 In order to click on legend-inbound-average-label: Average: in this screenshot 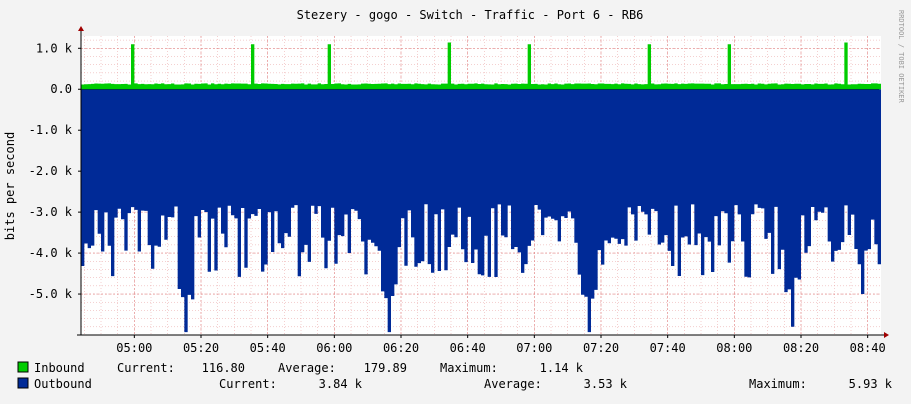, I will do `click(307, 368)`.